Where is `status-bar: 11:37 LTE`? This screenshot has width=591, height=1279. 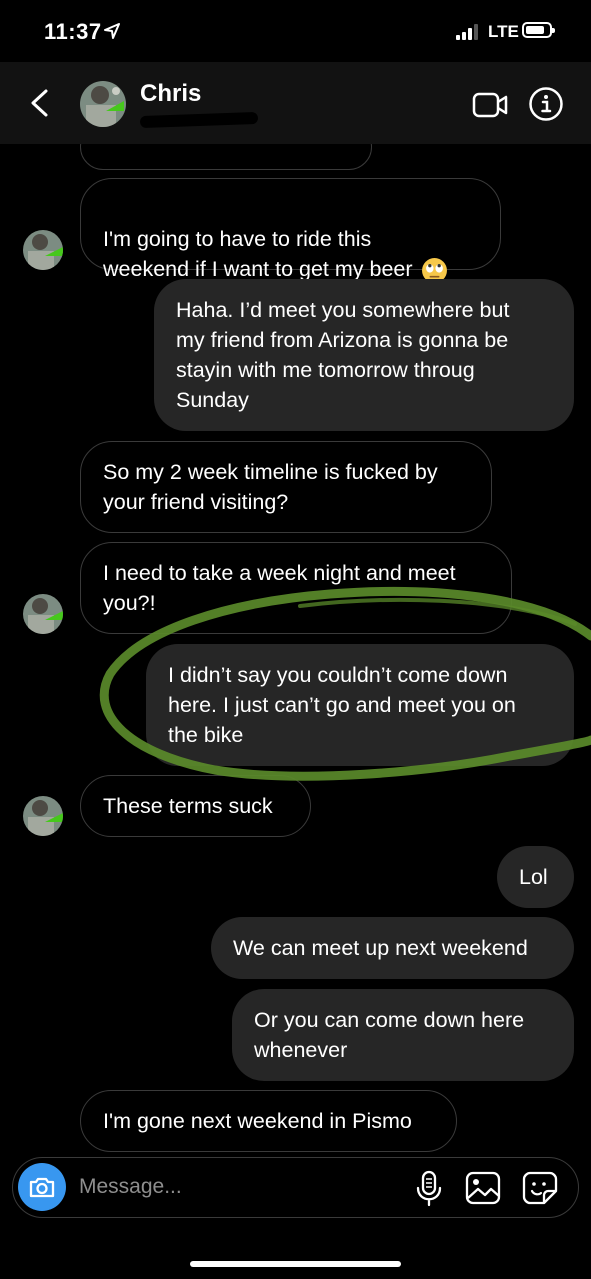 status-bar: 11:37 LTE is located at coordinates (295, 31).